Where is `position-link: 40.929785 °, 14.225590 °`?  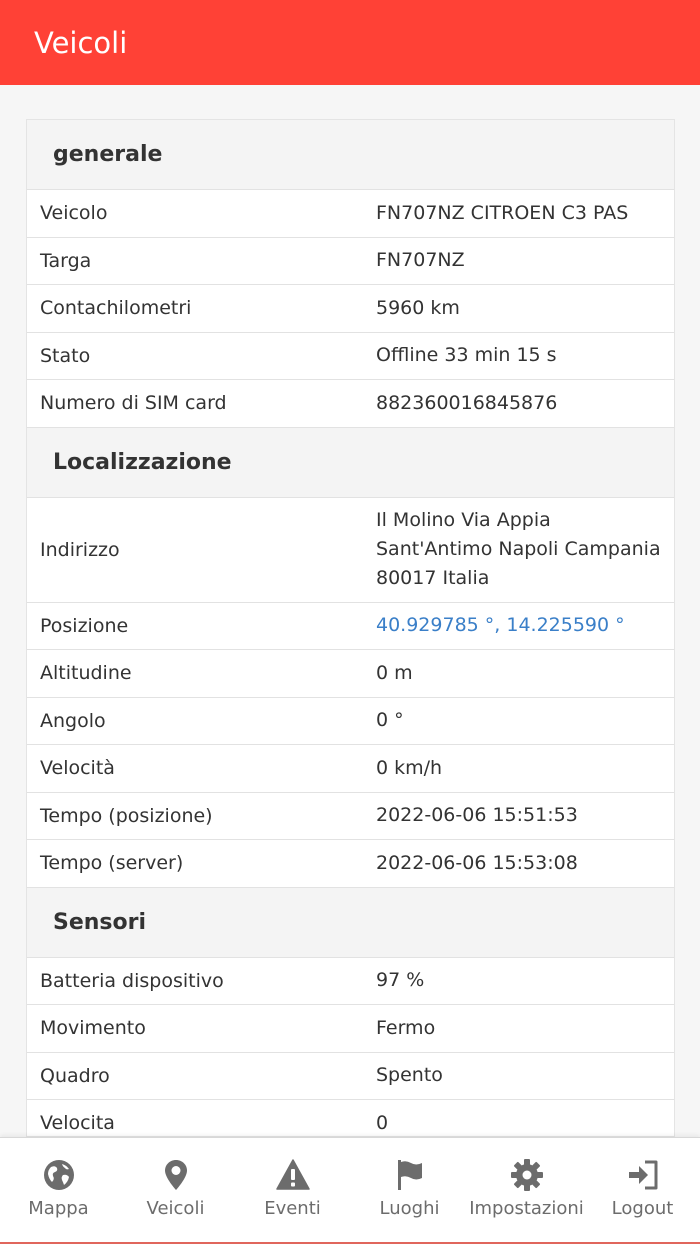
position-link: 40.929785 °, 14.225590 ° is located at coordinates (525, 625).